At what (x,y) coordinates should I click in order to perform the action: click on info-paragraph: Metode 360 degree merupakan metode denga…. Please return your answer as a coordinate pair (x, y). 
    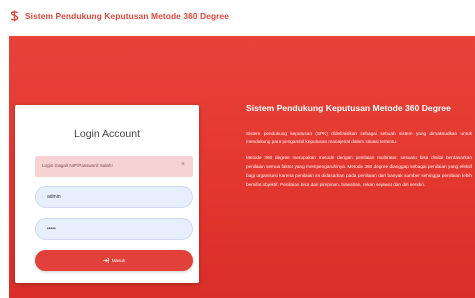
    Looking at the image, I should click on (359, 171).